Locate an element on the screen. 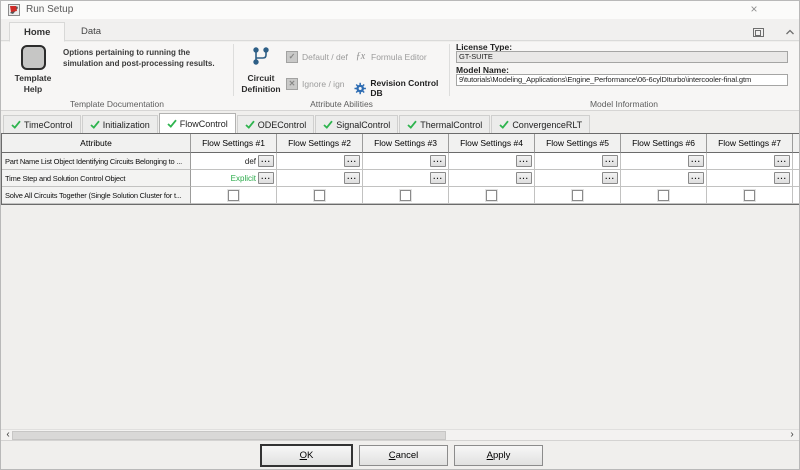  tab-convergencerlt: ConvergenceRLT is located at coordinates (541, 124).